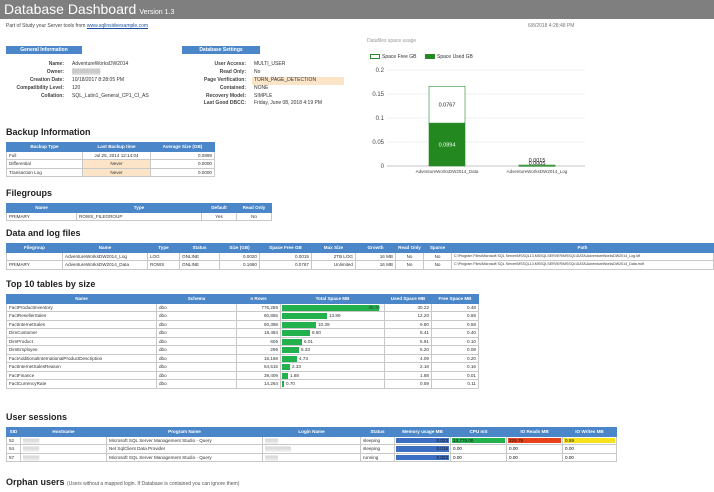 The image size is (714, 492). What do you see at coordinates (225, 95) in the screenshot?
I see `kv-key: Recovery Model:` at bounding box center [225, 95].